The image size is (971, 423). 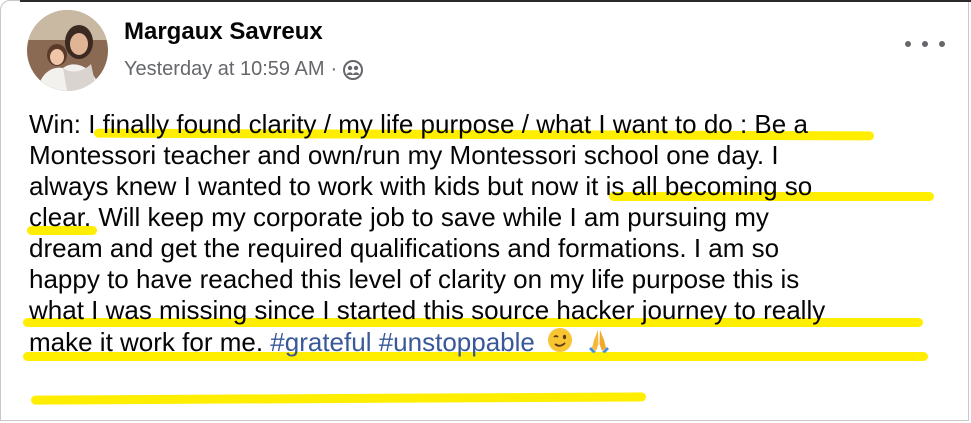 I want to click on winking-face-icon, so click(x=560, y=340).